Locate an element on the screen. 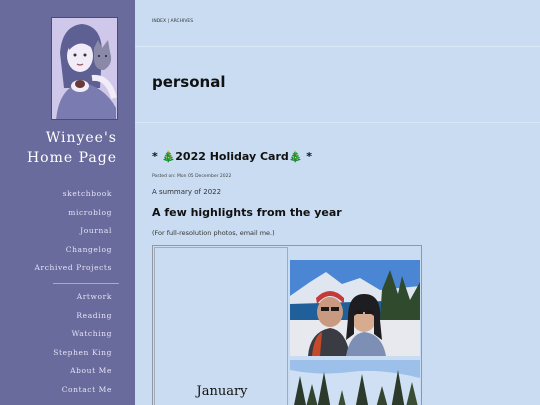  post-summary: A summary of 2022 is located at coordinates (187, 192).